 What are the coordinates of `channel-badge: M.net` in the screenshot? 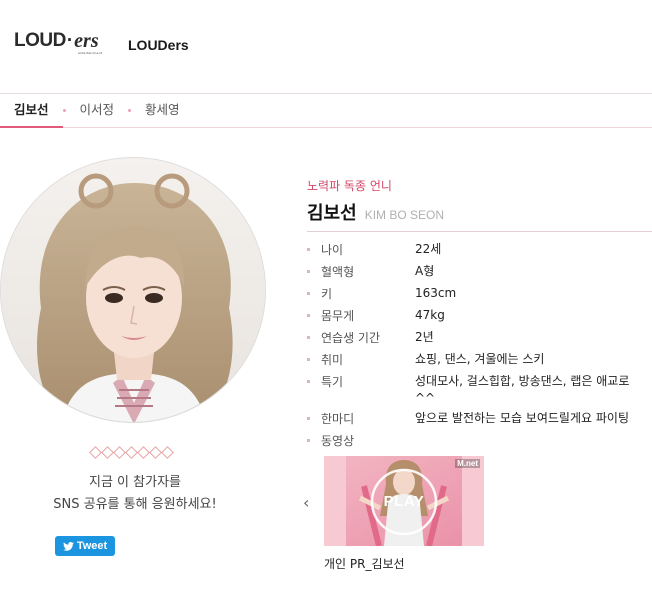 It's located at (467, 463).